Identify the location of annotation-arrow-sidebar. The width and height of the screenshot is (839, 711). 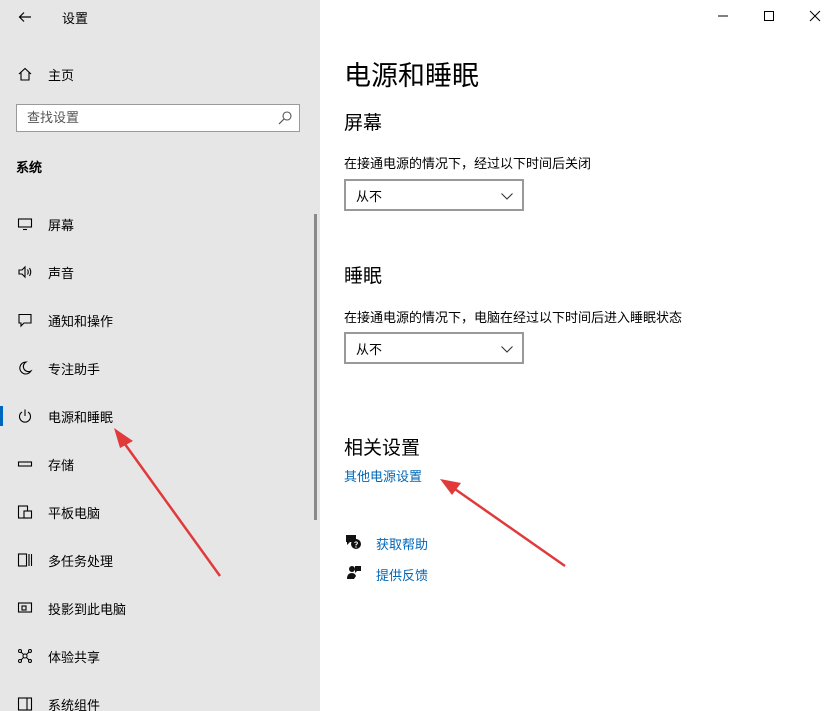
(168, 502).